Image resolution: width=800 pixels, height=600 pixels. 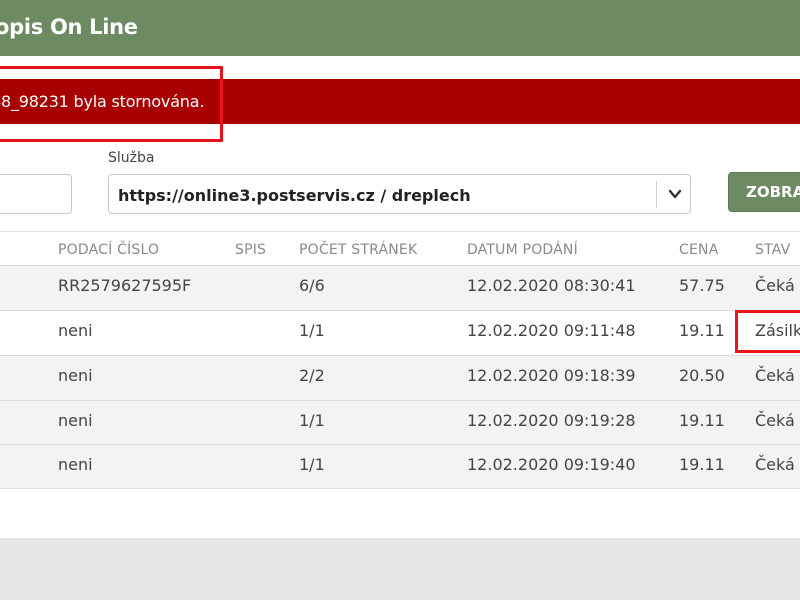 What do you see at coordinates (551, 330) in the screenshot?
I see `cell-datum-podani: 12.02.2020 09:11:48` at bounding box center [551, 330].